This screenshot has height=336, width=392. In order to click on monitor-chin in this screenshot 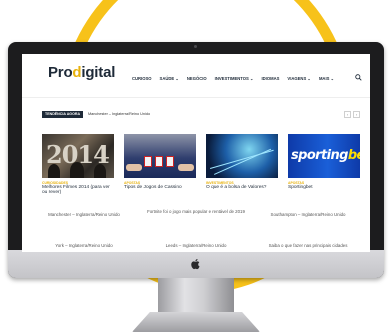, I will do `click(196, 264)`.